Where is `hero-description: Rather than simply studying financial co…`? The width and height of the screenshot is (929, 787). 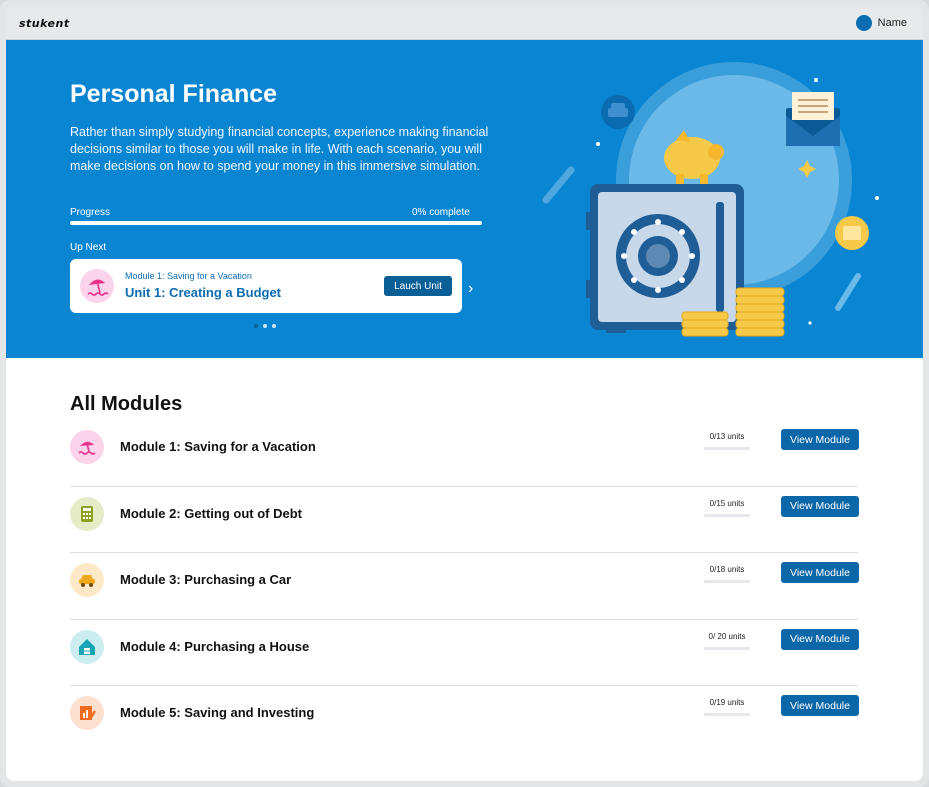 hero-description: Rather than simply studying financial co… is located at coordinates (279, 149).